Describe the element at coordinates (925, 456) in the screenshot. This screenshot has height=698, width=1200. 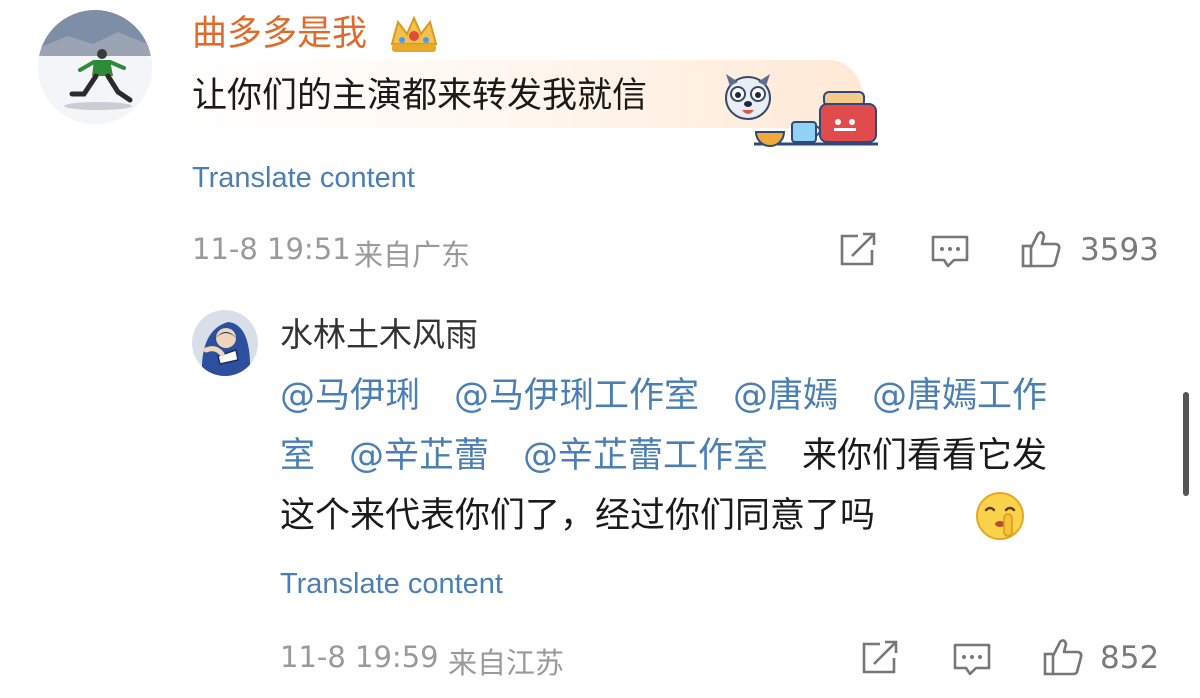
I see `reply-text: 来你们看看它发` at that location.